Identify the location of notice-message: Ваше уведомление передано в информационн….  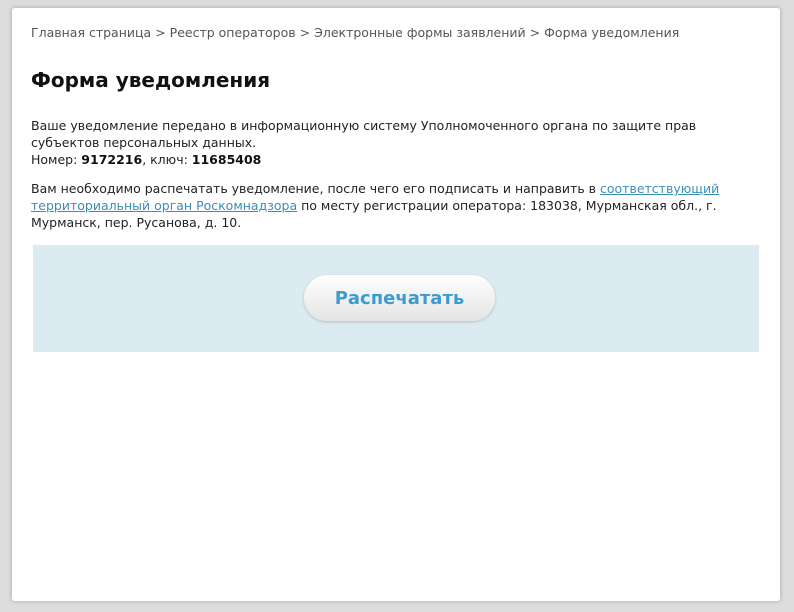
(364, 134).